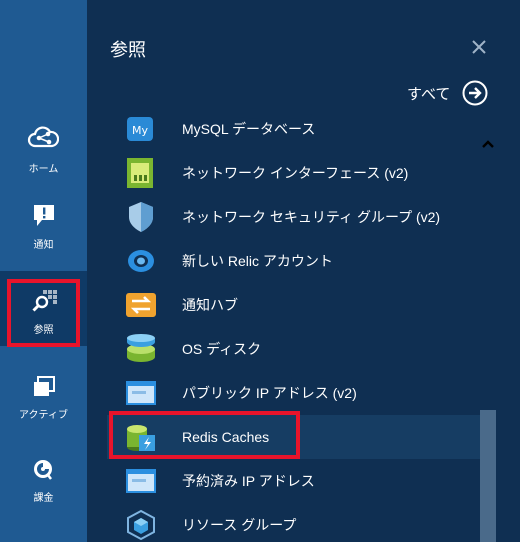  I want to click on nav-billing: 課金, so click(43, 488).